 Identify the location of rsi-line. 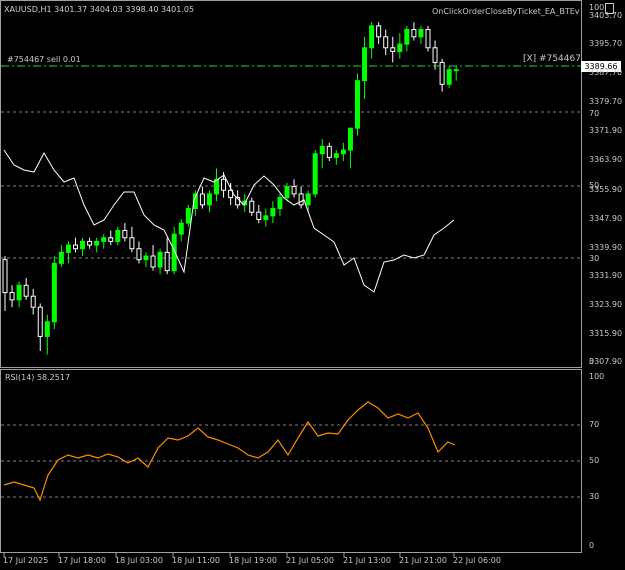
(229, 451).